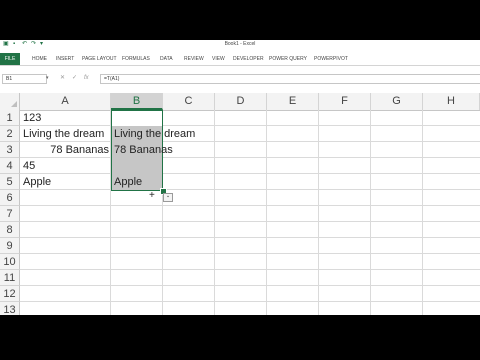 This screenshot has width=480, height=360. What do you see at coordinates (10, 101) in the screenshot?
I see `select-all-button` at bounding box center [10, 101].